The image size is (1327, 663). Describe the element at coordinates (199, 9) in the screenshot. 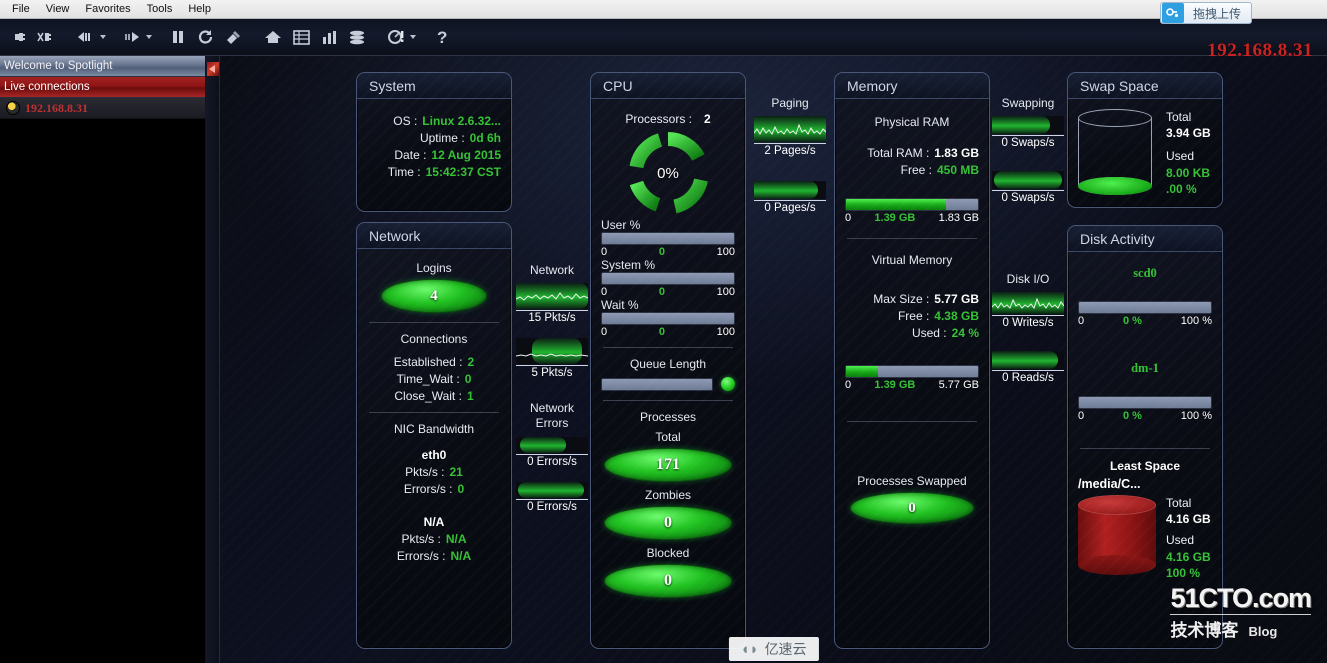

I see `menu-item-help: Help` at that location.